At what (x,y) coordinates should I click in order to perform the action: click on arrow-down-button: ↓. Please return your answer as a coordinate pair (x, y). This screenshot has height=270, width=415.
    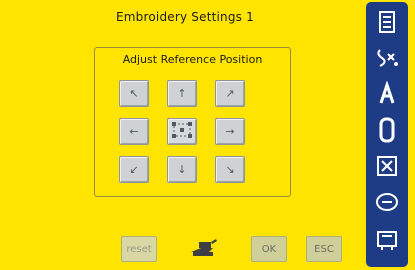
    Looking at the image, I should click on (182, 169).